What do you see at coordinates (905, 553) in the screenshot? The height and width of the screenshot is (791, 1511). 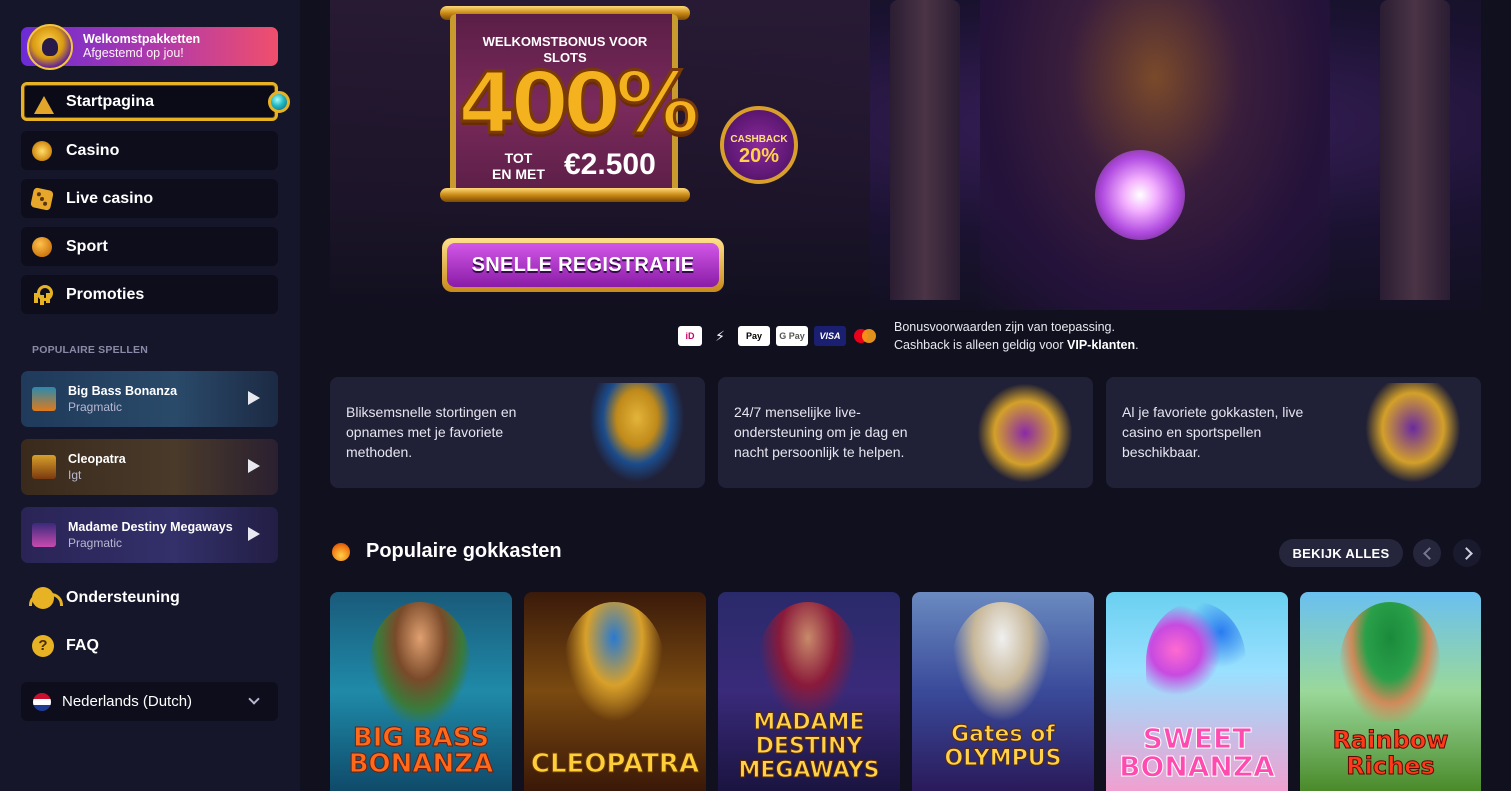 I see `popular-slots-header: Populaire gokkasten BEKIJK ALLES` at bounding box center [905, 553].